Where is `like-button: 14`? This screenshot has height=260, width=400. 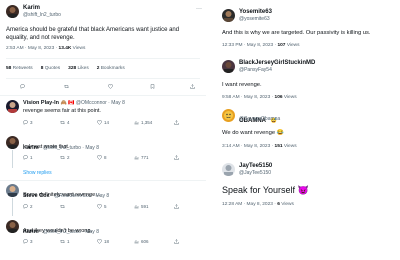
like-button: 14 is located at coordinates (103, 122).